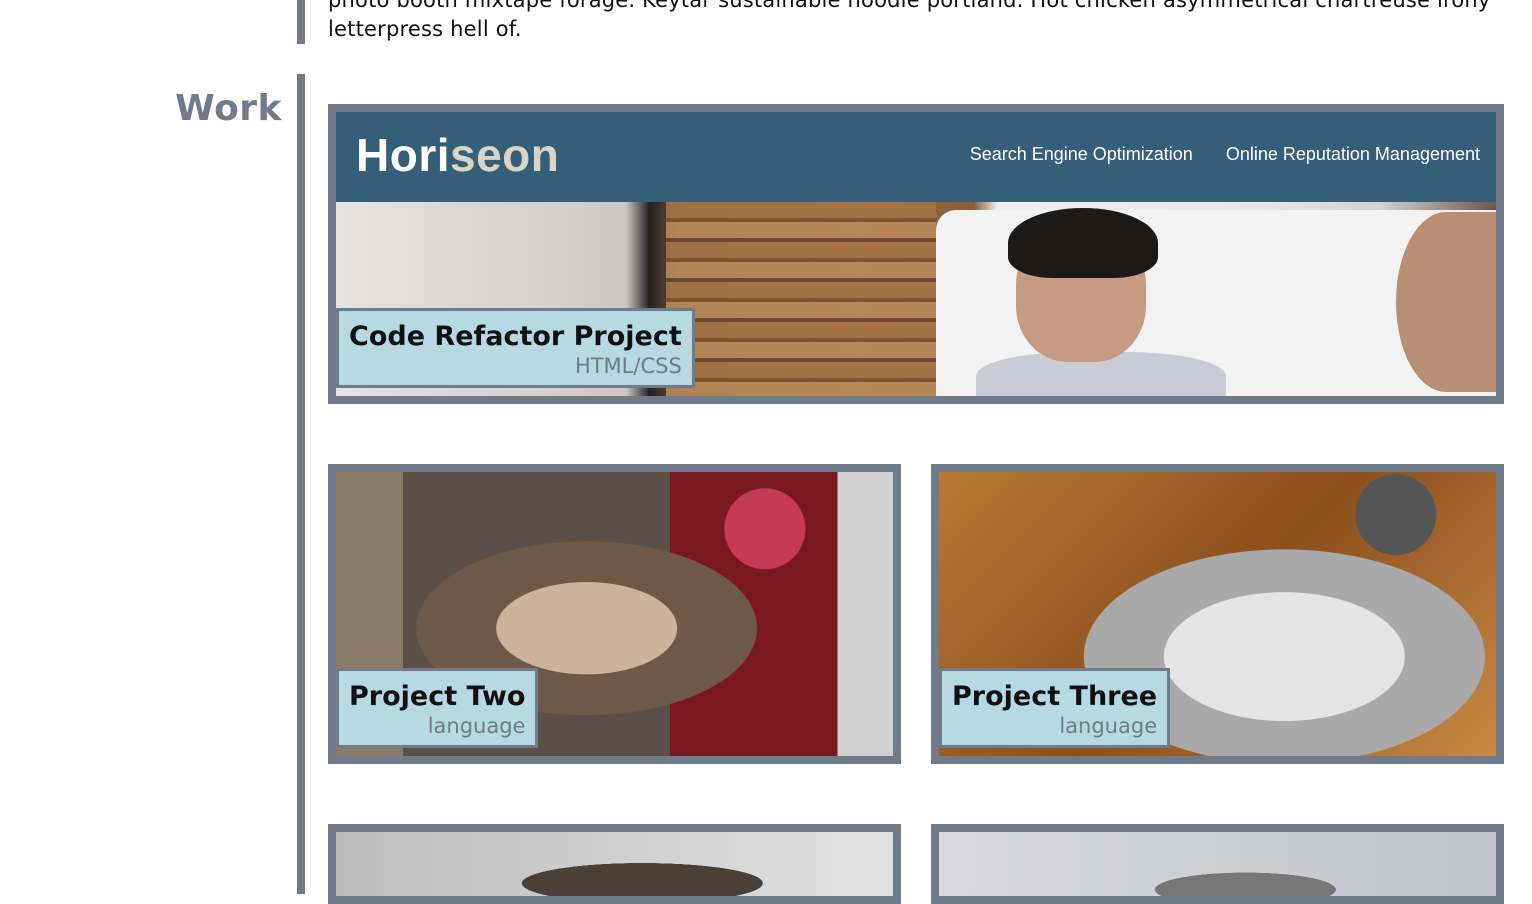 The image size is (1532, 904). What do you see at coordinates (628, 366) in the screenshot?
I see `project-language: HTML/CSS` at bounding box center [628, 366].